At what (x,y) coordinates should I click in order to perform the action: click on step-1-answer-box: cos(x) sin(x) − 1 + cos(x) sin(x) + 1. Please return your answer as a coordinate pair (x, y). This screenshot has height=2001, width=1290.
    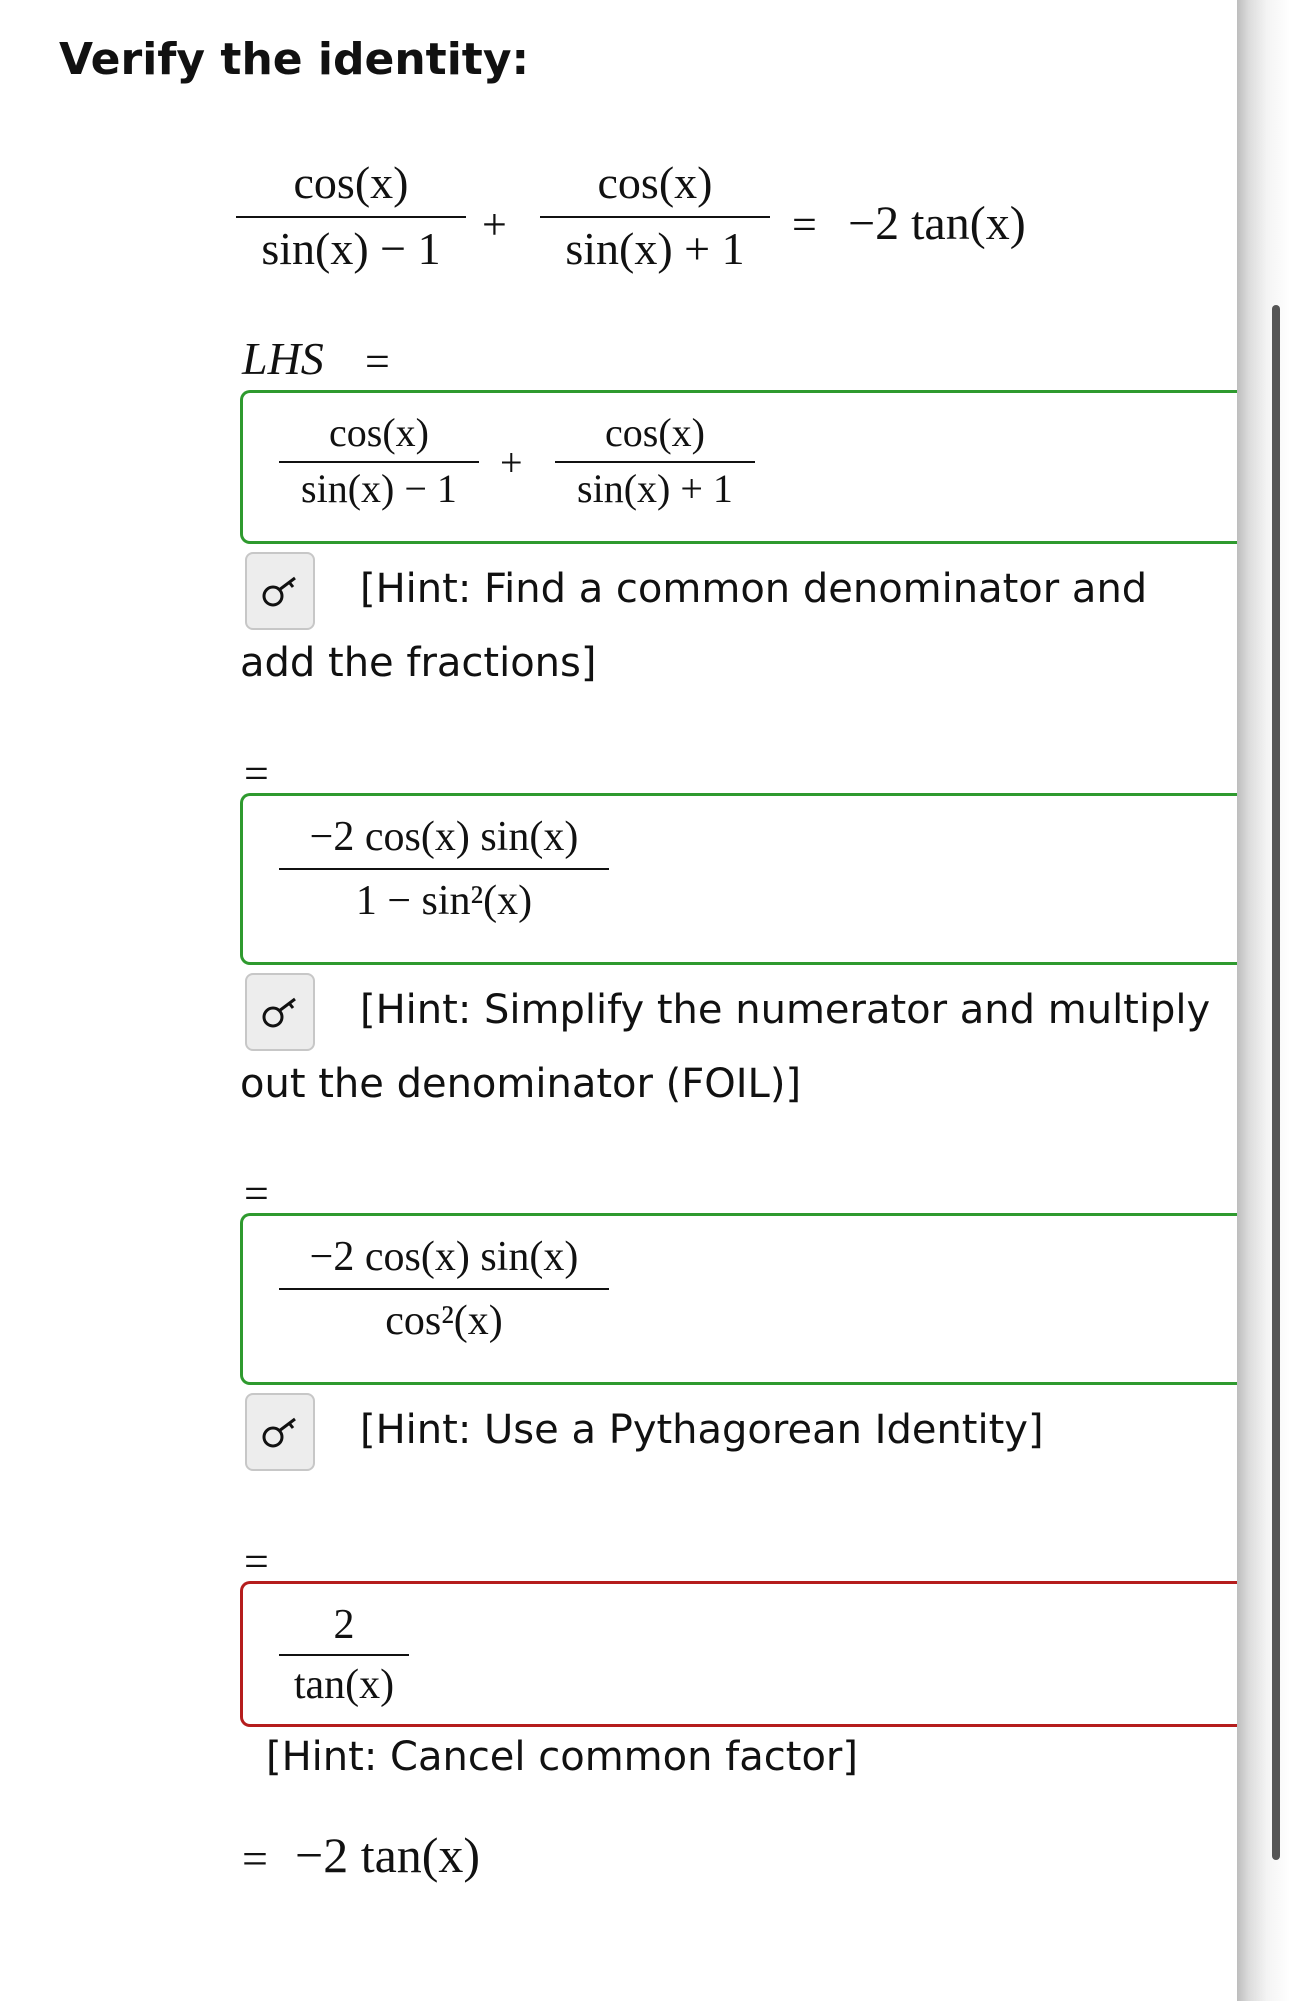
    Looking at the image, I should click on (740, 467).